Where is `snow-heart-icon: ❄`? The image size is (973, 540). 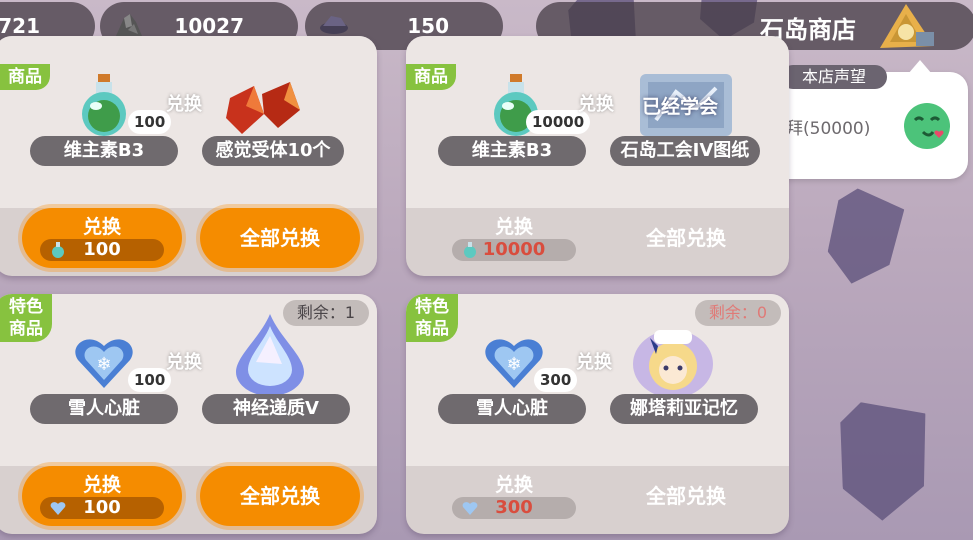 snow-heart-icon: ❄ is located at coordinates (104, 362).